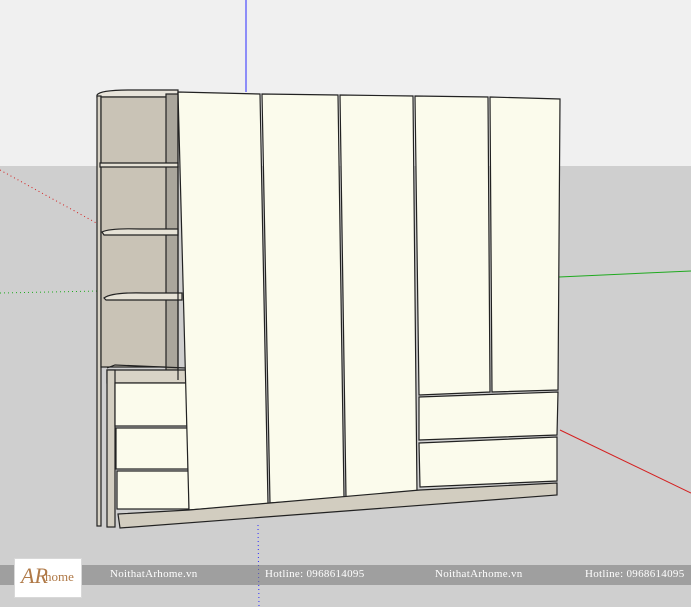 This screenshot has width=691, height=607. I want to click on ar-home-logo: AR home, so click(48, 578).